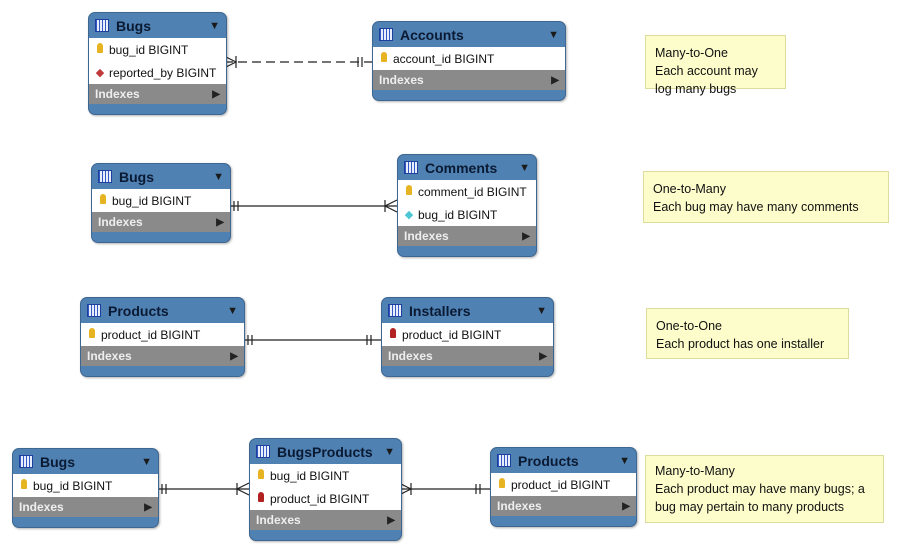 This screenshot has width=900, height=551. What do you see at coordinates (689, 326) in the screenshot?
I see `note-title: One-to-One` at bounding box center [689, 326].